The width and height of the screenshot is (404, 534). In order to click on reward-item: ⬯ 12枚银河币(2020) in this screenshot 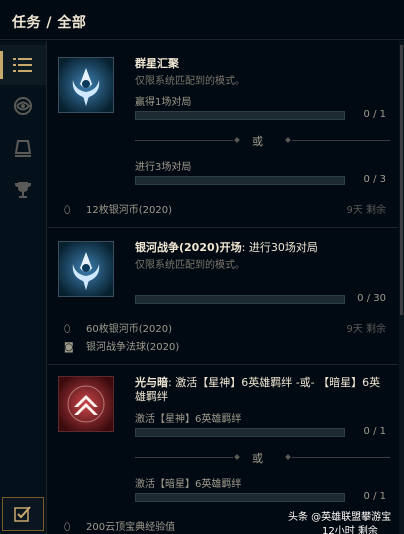, I will do `click(118, 210)`.